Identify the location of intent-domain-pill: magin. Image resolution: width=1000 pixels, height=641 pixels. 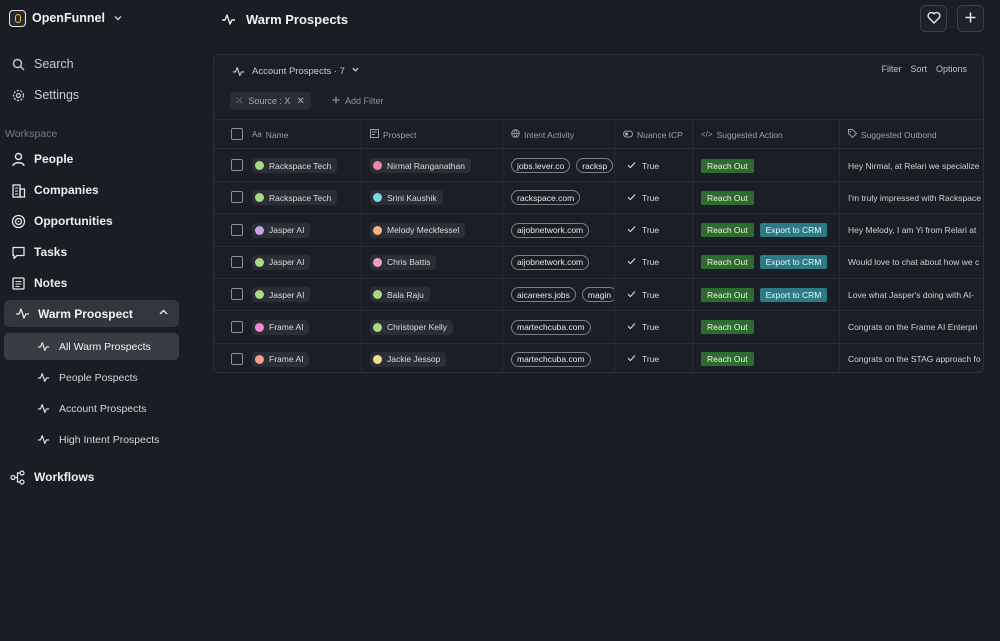
(597, 295).